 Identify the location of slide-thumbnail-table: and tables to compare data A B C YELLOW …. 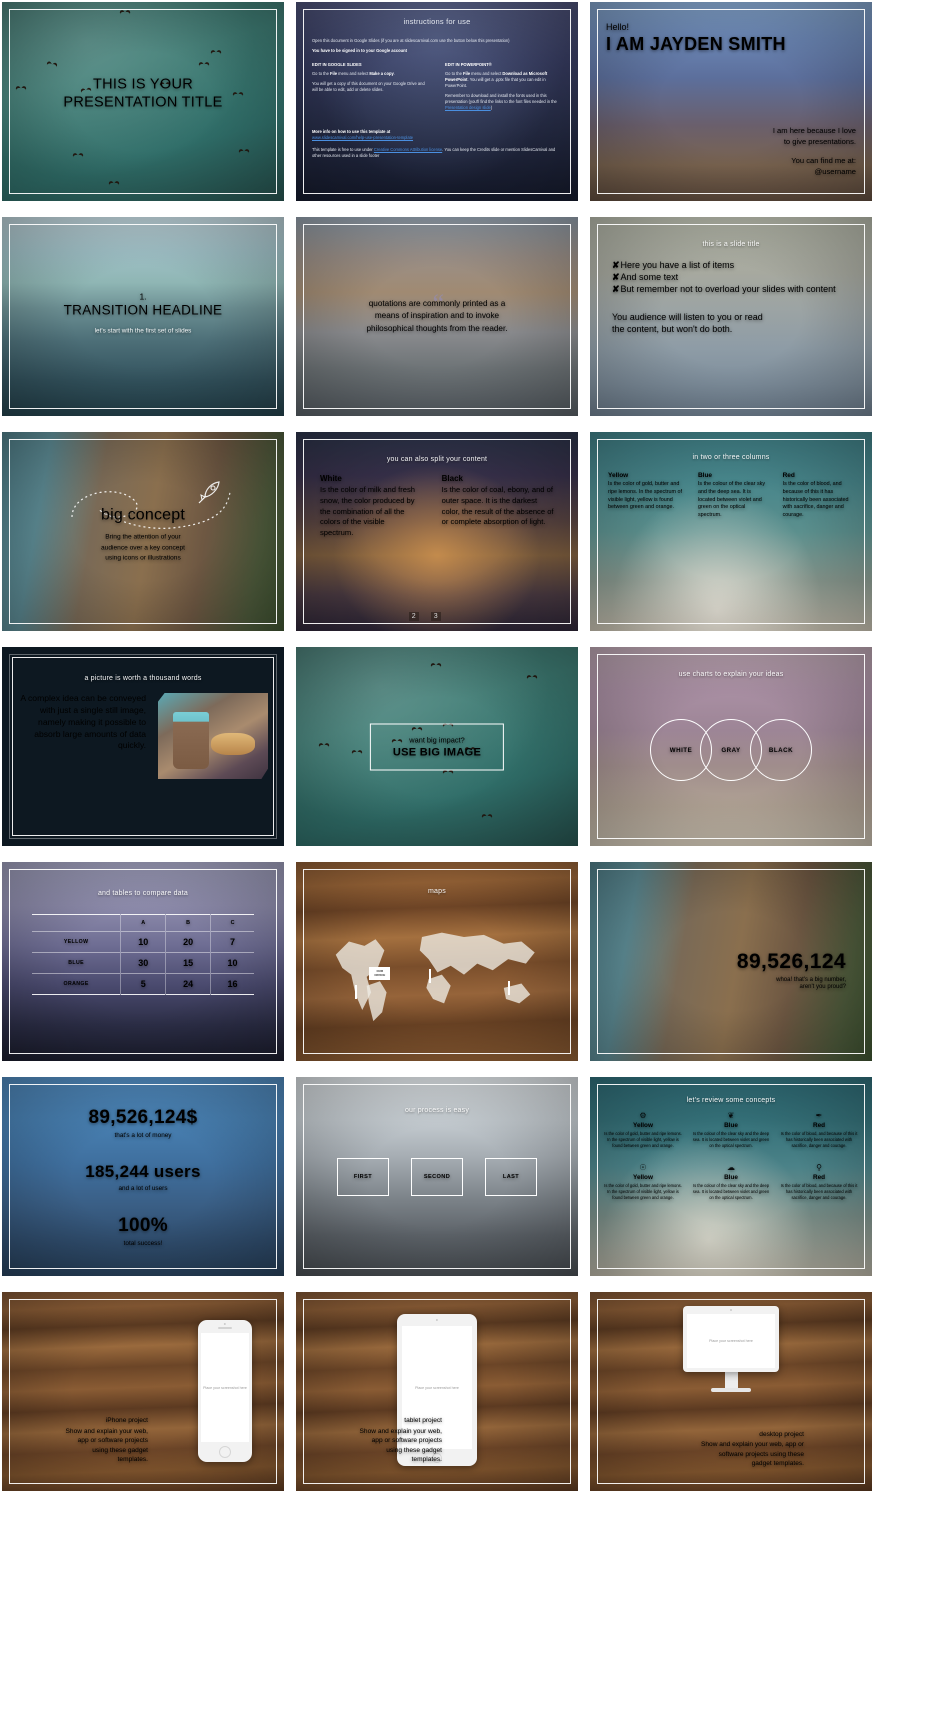
(143, 961).